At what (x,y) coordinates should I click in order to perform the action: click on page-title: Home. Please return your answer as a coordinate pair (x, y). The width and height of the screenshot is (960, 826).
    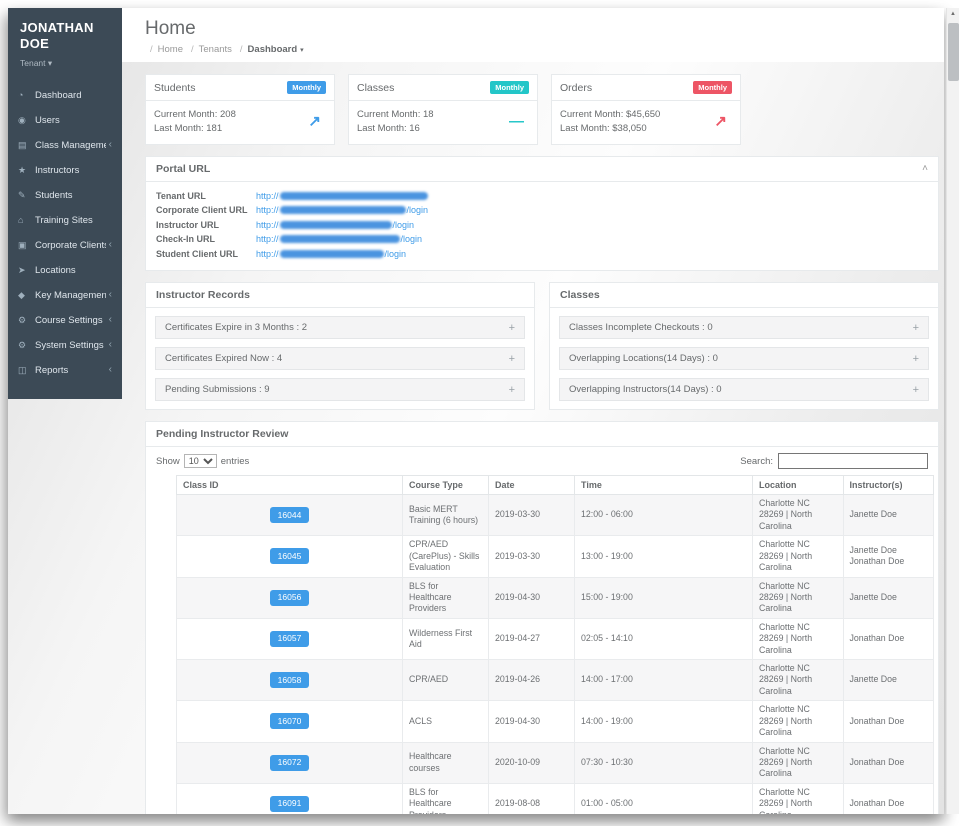
    Looking at the image, I should click on (170, 28).